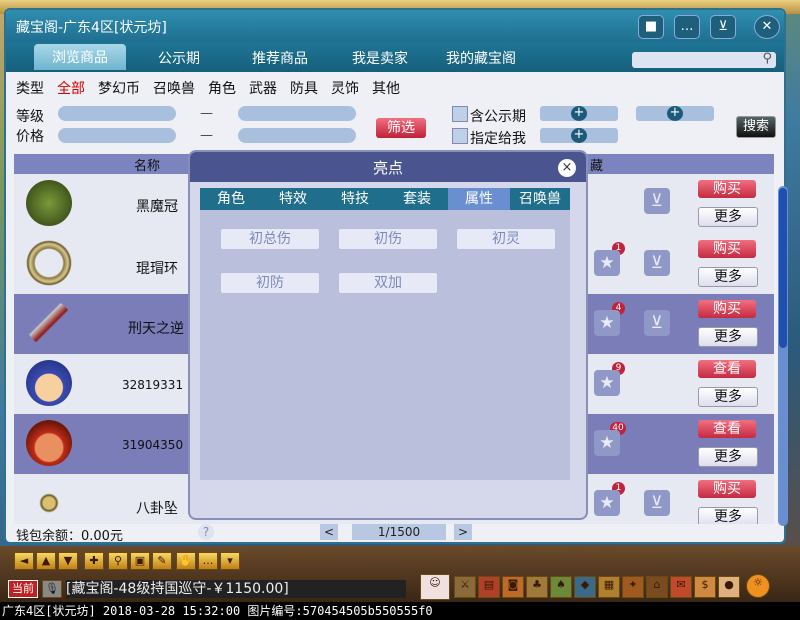 Image resolution: width=800 pixels, height=620 pixels. What do you see at coordinates (388, 239) in the screenshot?
I see `attr-initial-damage: 初伤` at bounding box center [388, 239].